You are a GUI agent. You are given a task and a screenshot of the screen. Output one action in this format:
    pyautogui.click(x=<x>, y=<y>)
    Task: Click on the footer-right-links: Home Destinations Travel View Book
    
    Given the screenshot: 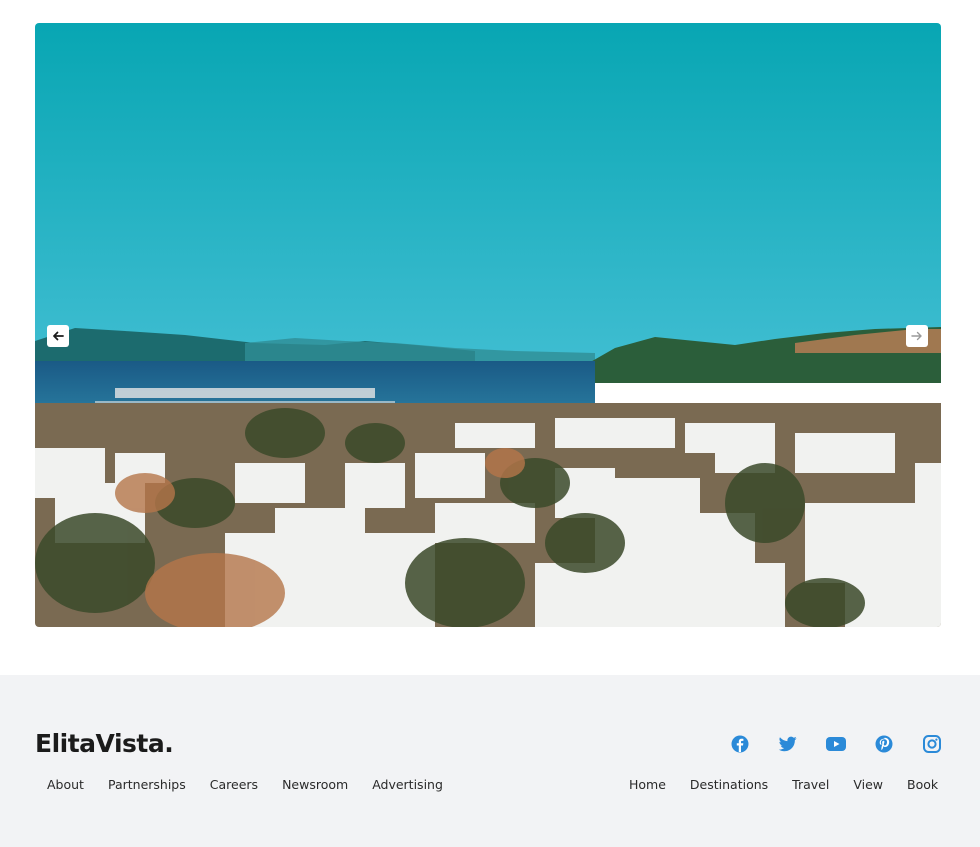 What is the action you would take?
    pyautogui.click(x=783, y=784)
    